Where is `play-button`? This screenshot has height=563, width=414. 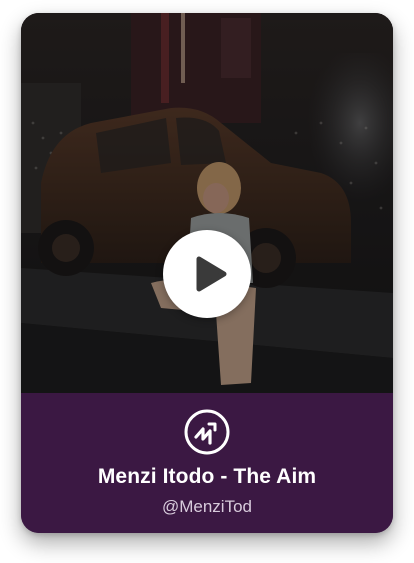
play-button is located at coordinates (207, 274).